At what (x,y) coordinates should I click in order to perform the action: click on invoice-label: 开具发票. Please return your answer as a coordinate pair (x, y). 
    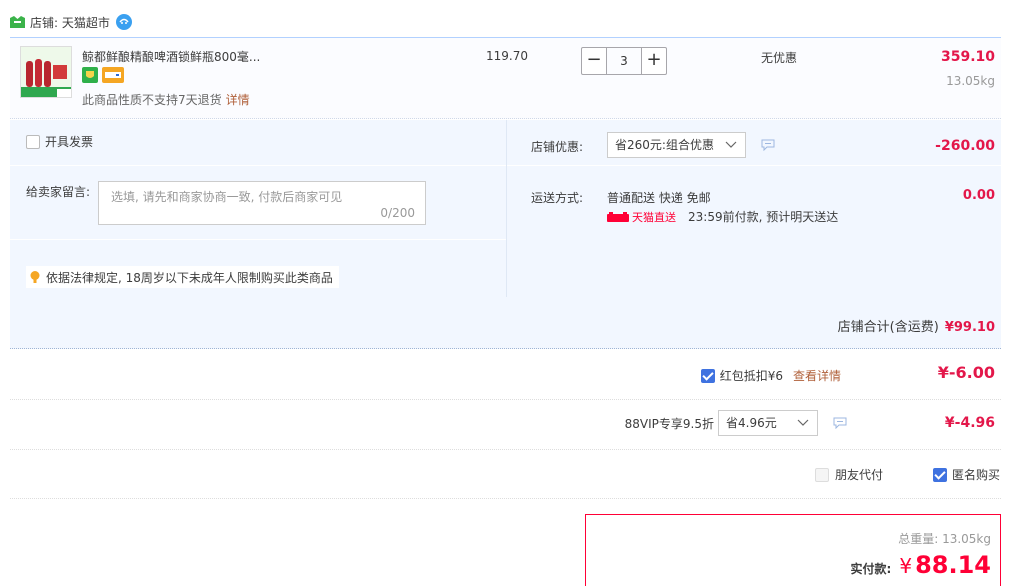
    Looking at the image, I should click on (69, 142).